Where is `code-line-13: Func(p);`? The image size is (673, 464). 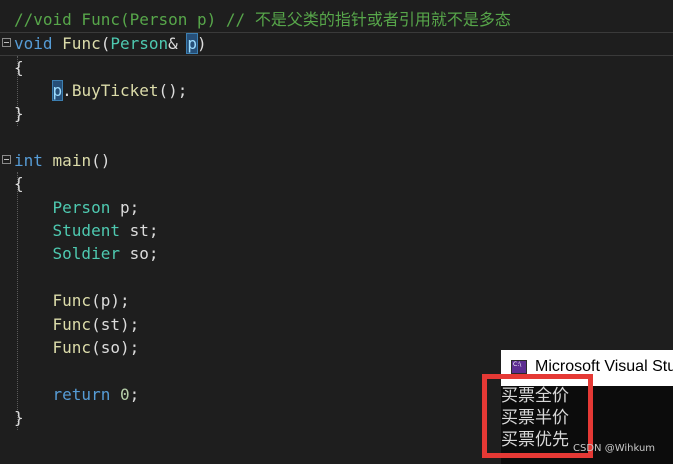 code-line-13: Func(p); is located at coordinates (72, 300).